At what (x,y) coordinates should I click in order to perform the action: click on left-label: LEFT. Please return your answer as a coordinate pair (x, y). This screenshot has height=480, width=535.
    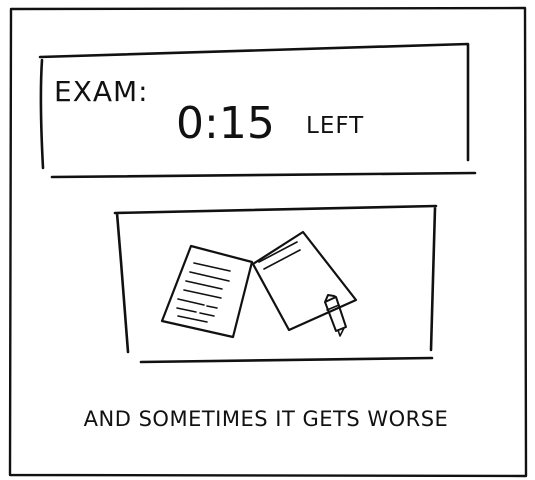
    Looking at the image, I should click on (335, 126).